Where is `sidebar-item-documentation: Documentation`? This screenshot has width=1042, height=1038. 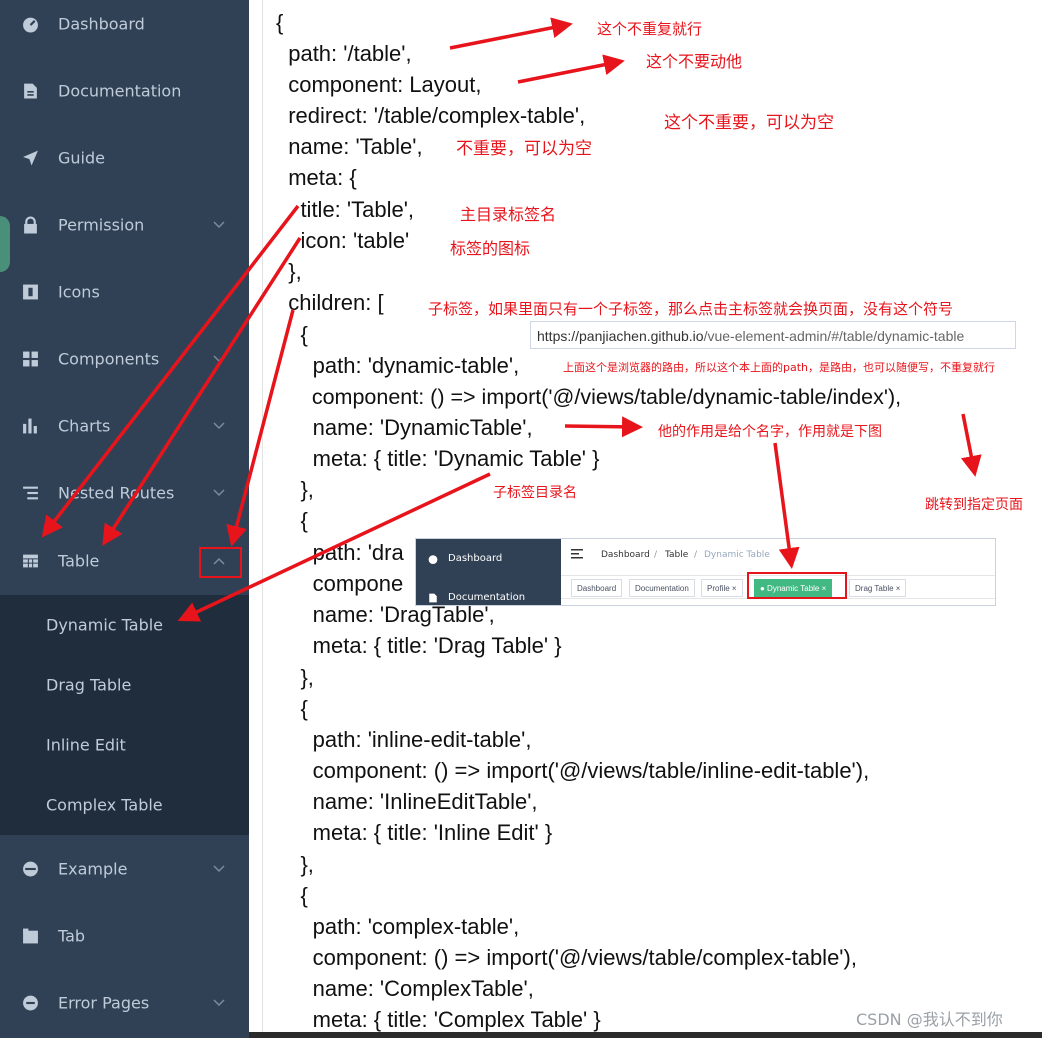
sidebar-item-documentation: Documentation is located at coordinates (124, 90).